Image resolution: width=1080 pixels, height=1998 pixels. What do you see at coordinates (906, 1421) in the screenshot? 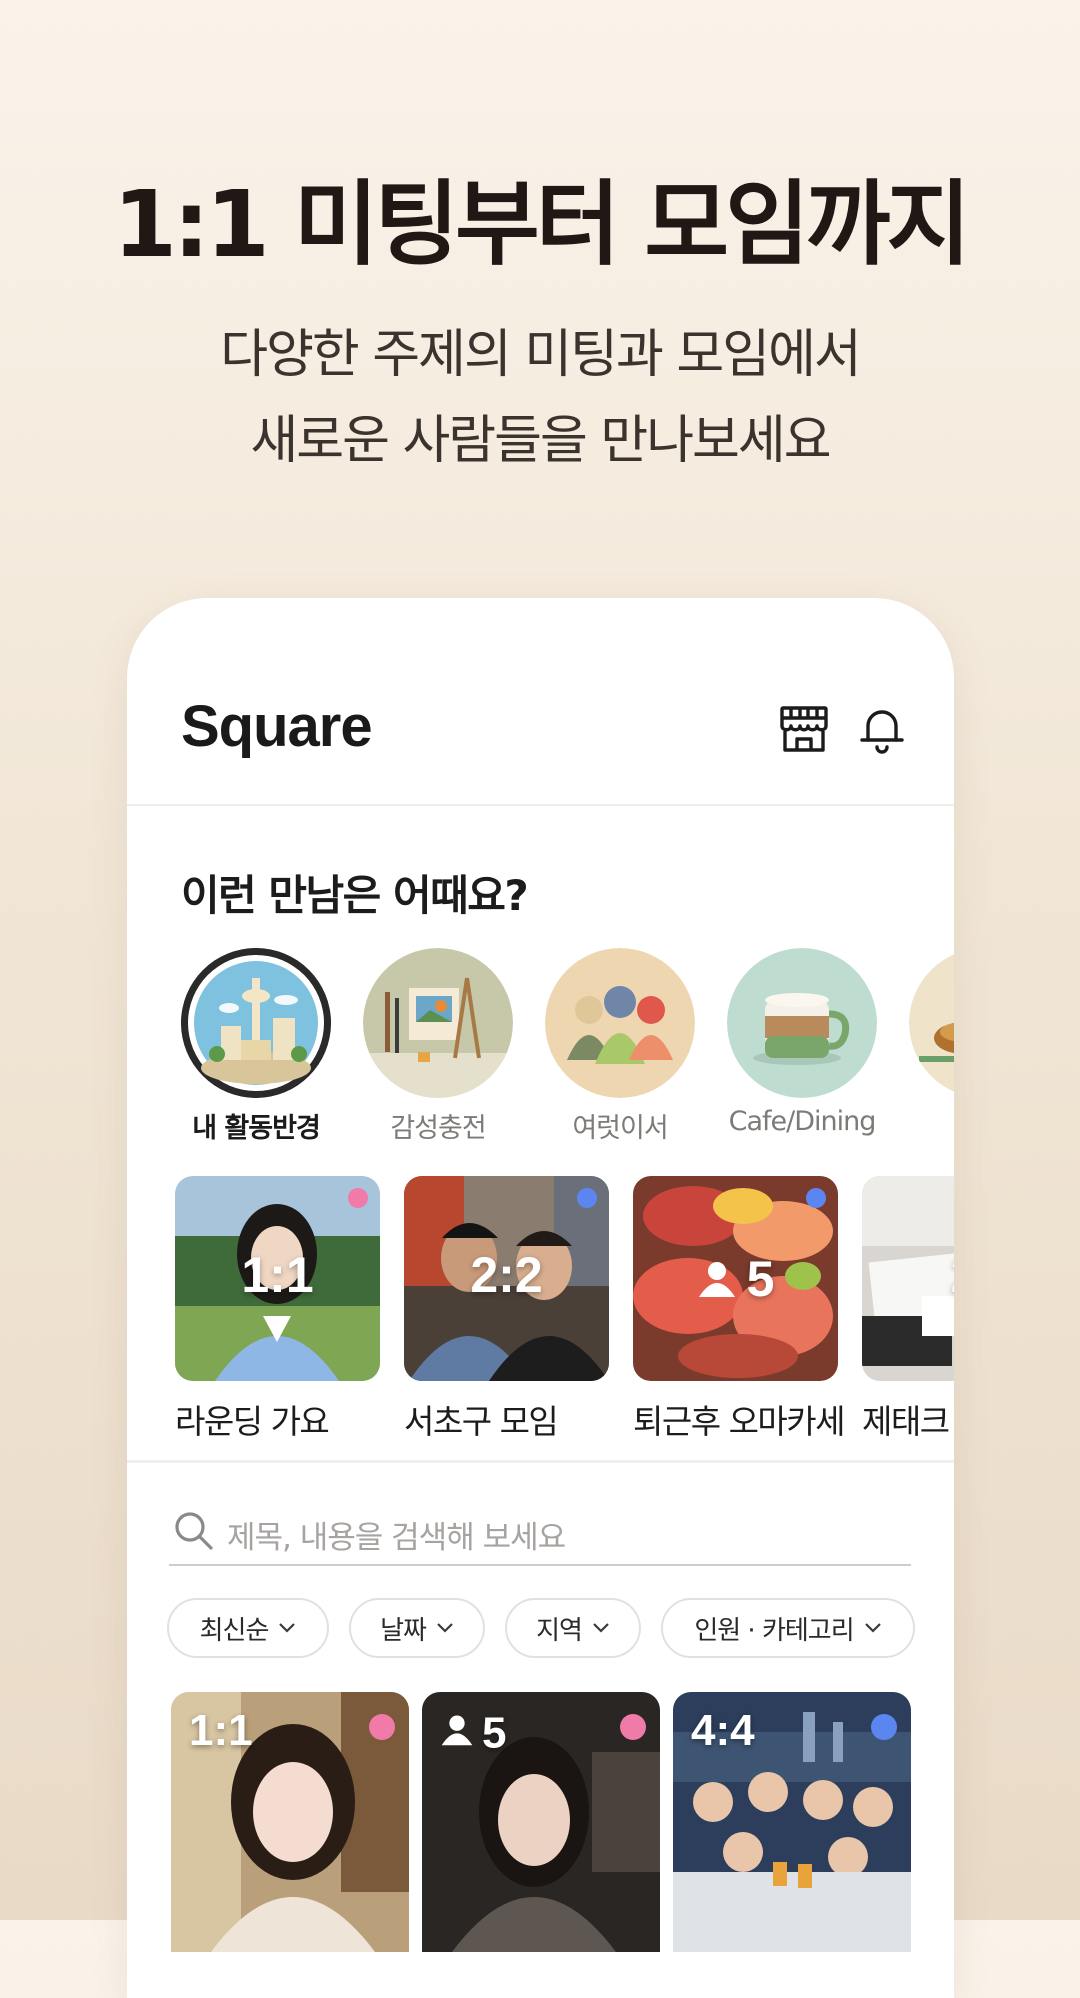
I see `meeting-title: 제태크` at bounding box center [906, 1421].